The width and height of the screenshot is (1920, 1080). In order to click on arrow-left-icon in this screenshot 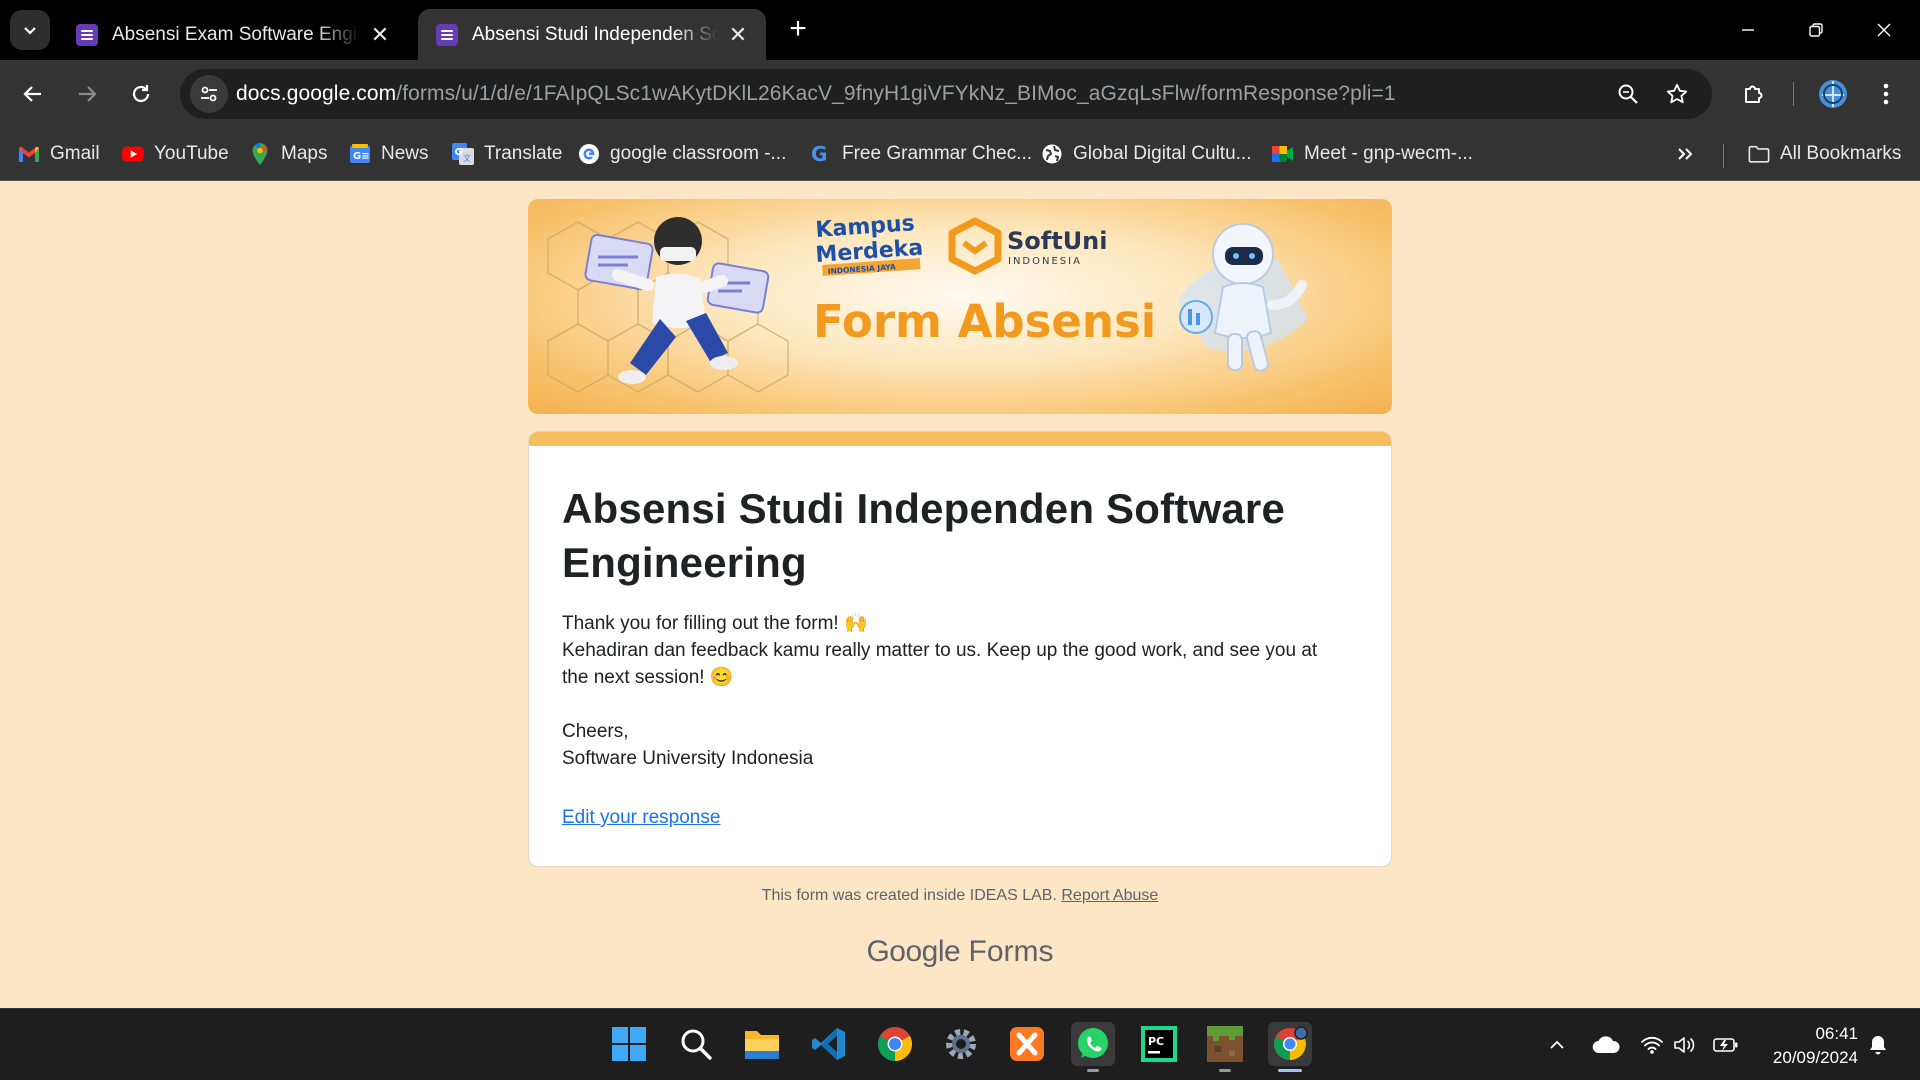, I will do `click(32, 94)`.